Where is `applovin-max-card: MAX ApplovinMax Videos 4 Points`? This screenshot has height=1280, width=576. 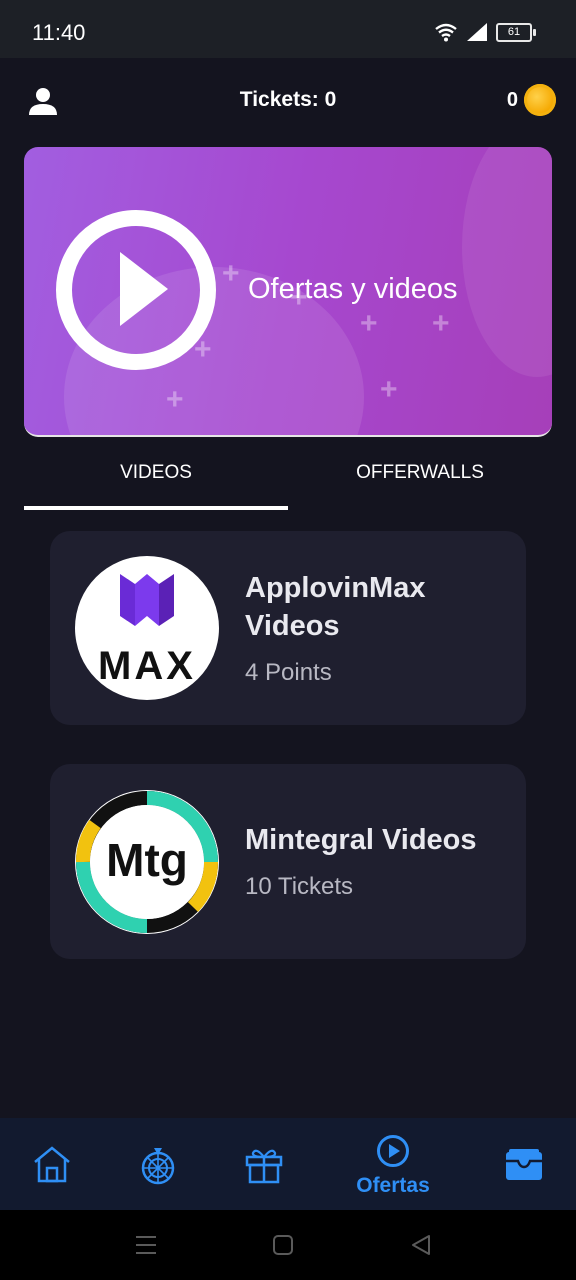
applovin-max-card: MAX ApplovinMax Videos 4 Points is located at coordinates (288, 628).